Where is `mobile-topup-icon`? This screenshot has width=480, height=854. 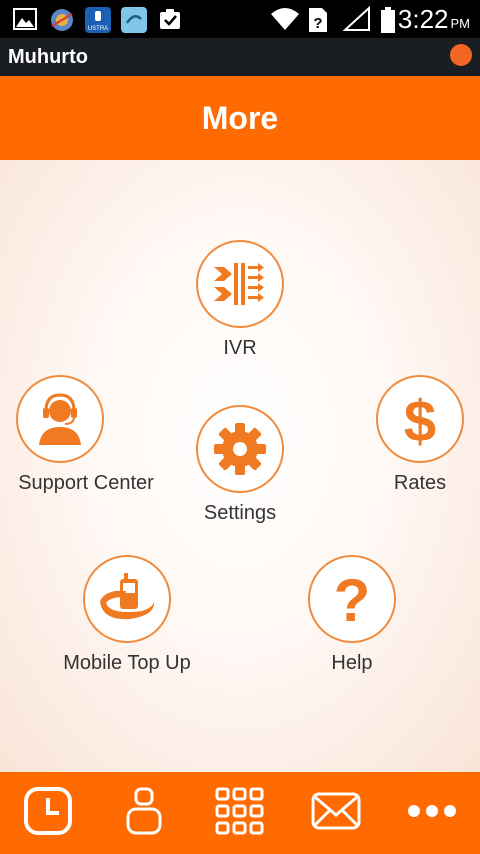
mobile-topup-icon is located at coordinates (127, 599).